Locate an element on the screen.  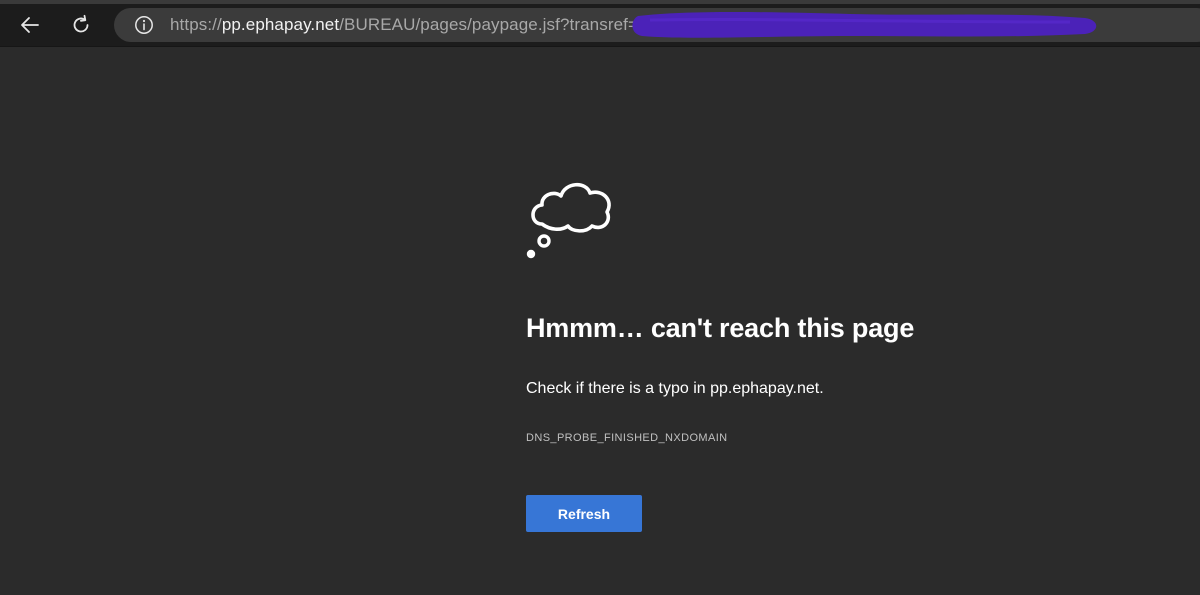
back-arrow-icon is located at coordinates (30, 25).